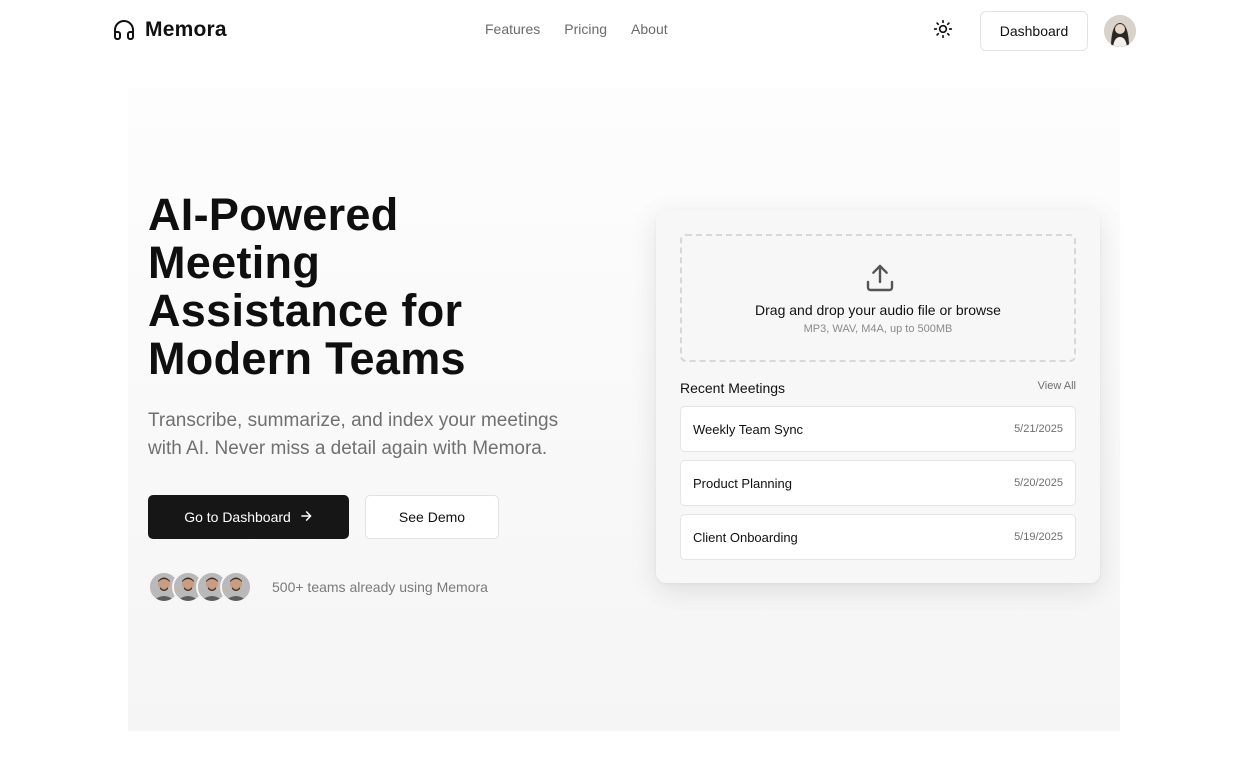  What do you see at coordinates (878, 483) in the screenshot?
I see `meeting-row: Product Planning 5/20/2025` at bounding box center [878, 483].